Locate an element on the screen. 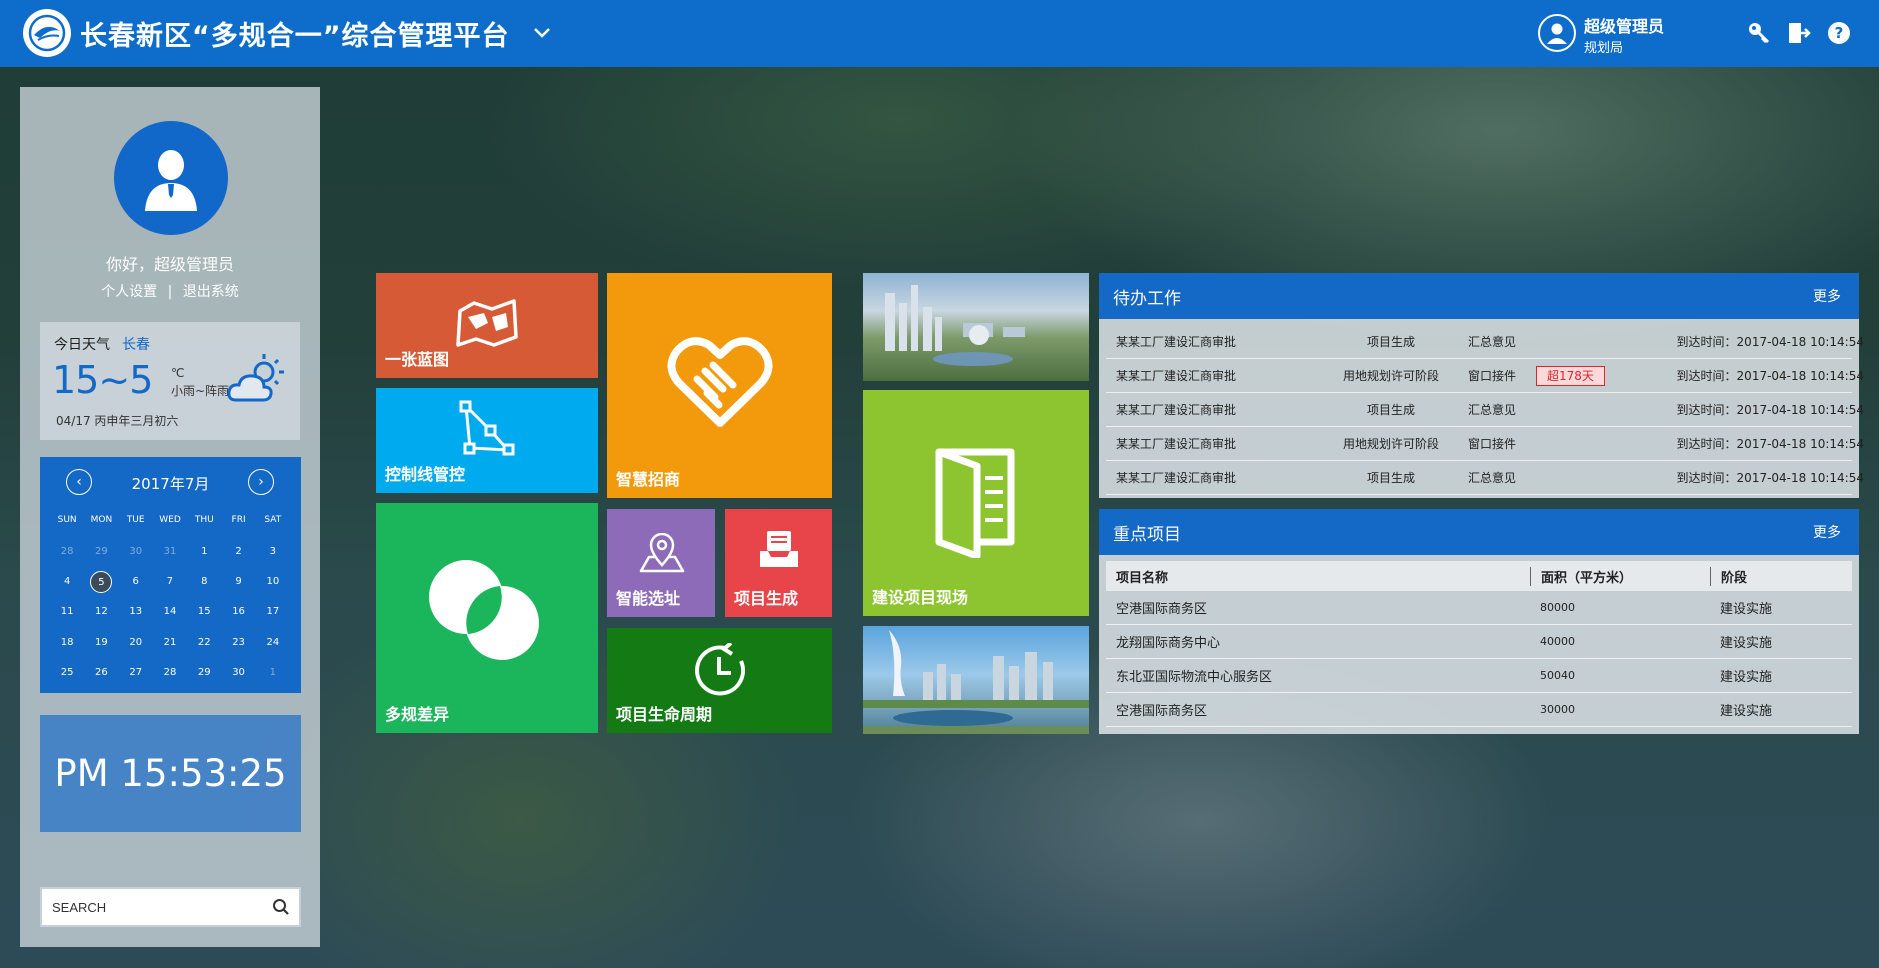 The width and height of the screenshot is (1879, 968). calendar-next-button: › is located at coordinates (261, 482).